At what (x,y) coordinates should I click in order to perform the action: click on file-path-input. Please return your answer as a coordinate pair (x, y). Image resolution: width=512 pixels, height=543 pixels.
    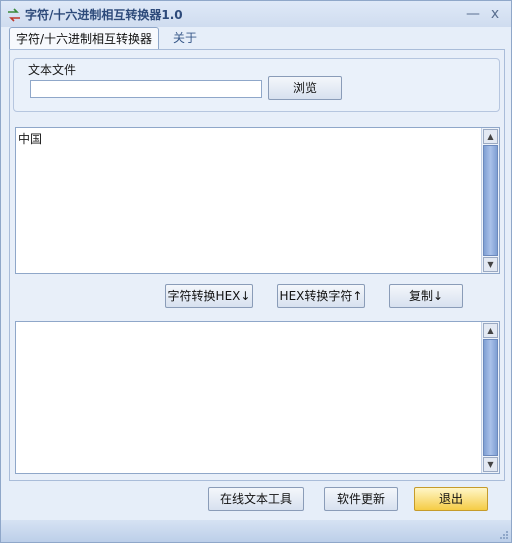
    Looking at the image, I should click on (146, 89).